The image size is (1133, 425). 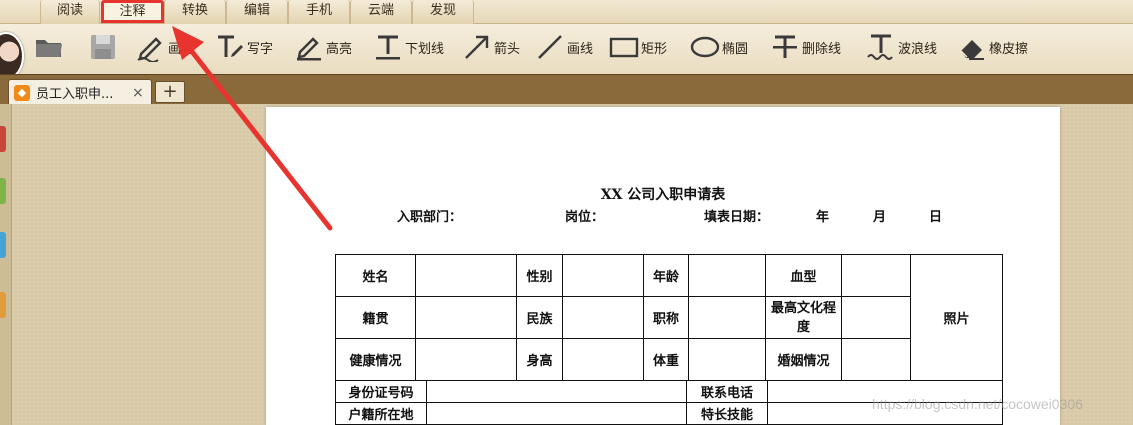 What do you see at coordinates (70, 12) in the screenshot?
I see `tab-read: 阅读` at bounding box center [70, 12].